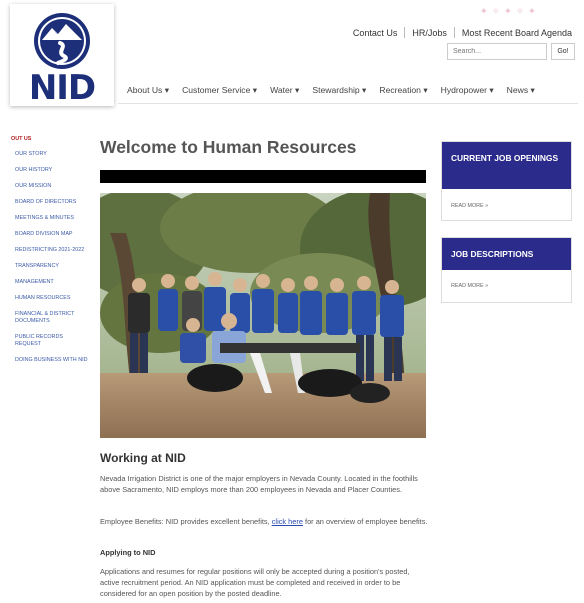  Describe the element at coordinates (21, 139) in the screenshot. I see `sidebar-title: OUT US` at that location.